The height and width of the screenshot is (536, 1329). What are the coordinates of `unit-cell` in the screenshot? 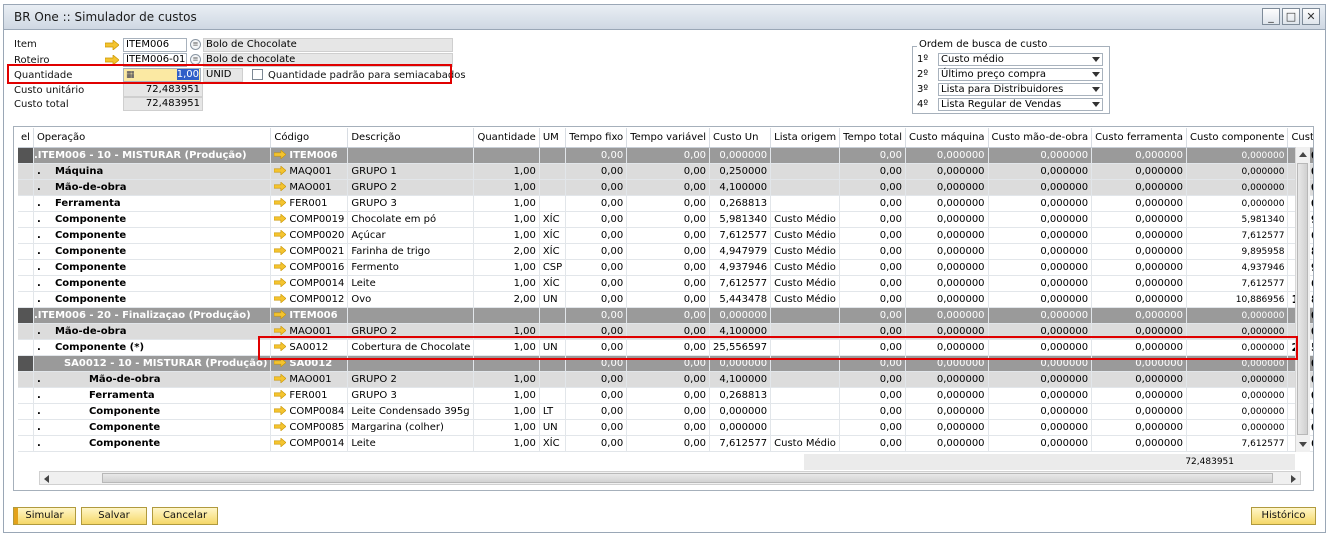 It's located at (553, 155).